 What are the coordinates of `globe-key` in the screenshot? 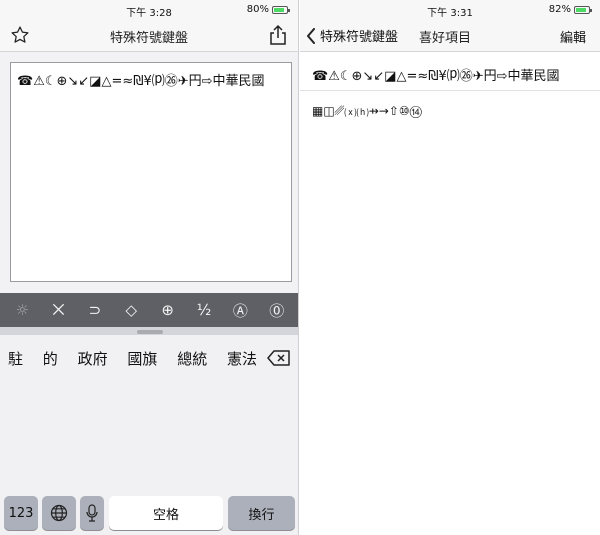 It's located at (59, 513).